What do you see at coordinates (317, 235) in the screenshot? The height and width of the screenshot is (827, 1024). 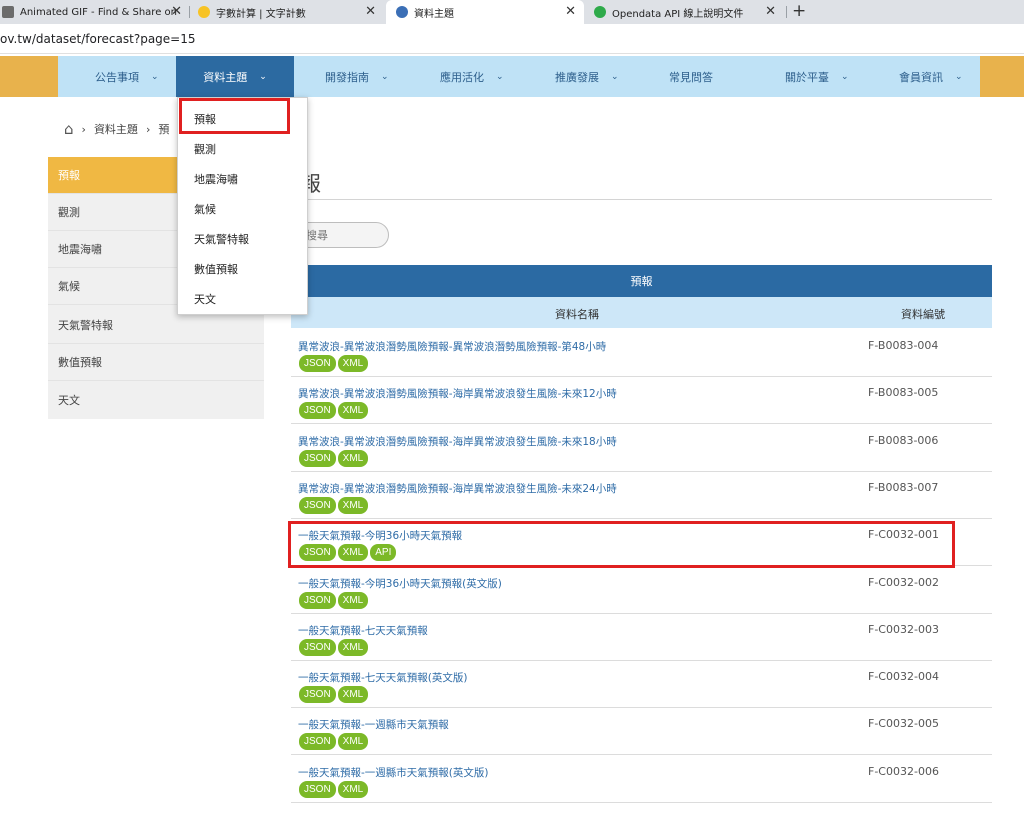 I see `search-placeholder: 搜尋` at bounding box center [317, 235].